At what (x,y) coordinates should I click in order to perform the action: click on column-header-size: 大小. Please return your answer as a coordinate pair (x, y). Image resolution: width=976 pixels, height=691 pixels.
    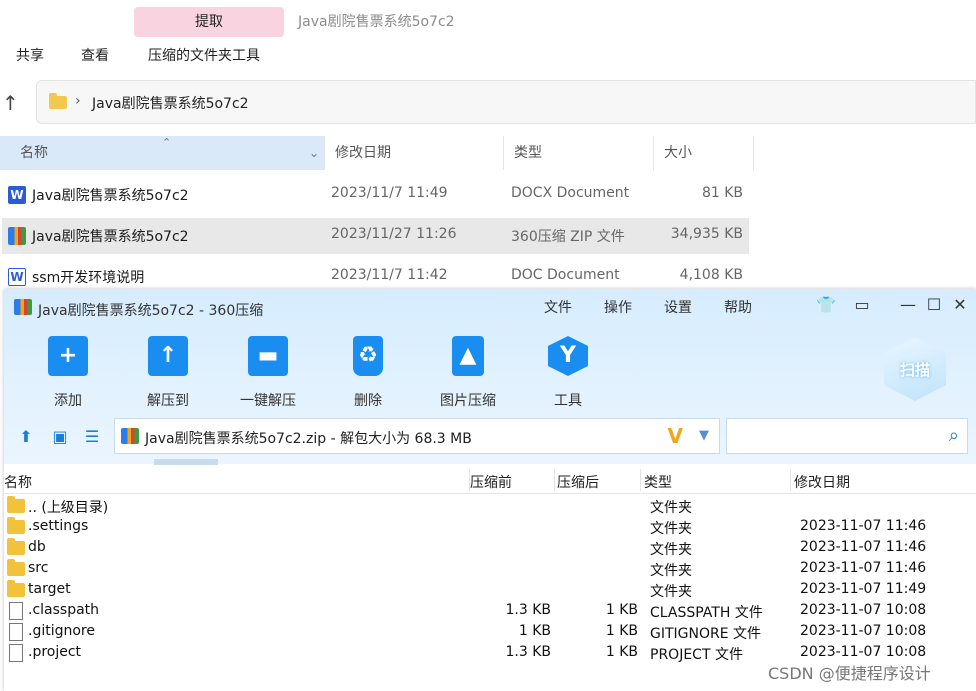
    Looking at the image, I should click on (704, 153).